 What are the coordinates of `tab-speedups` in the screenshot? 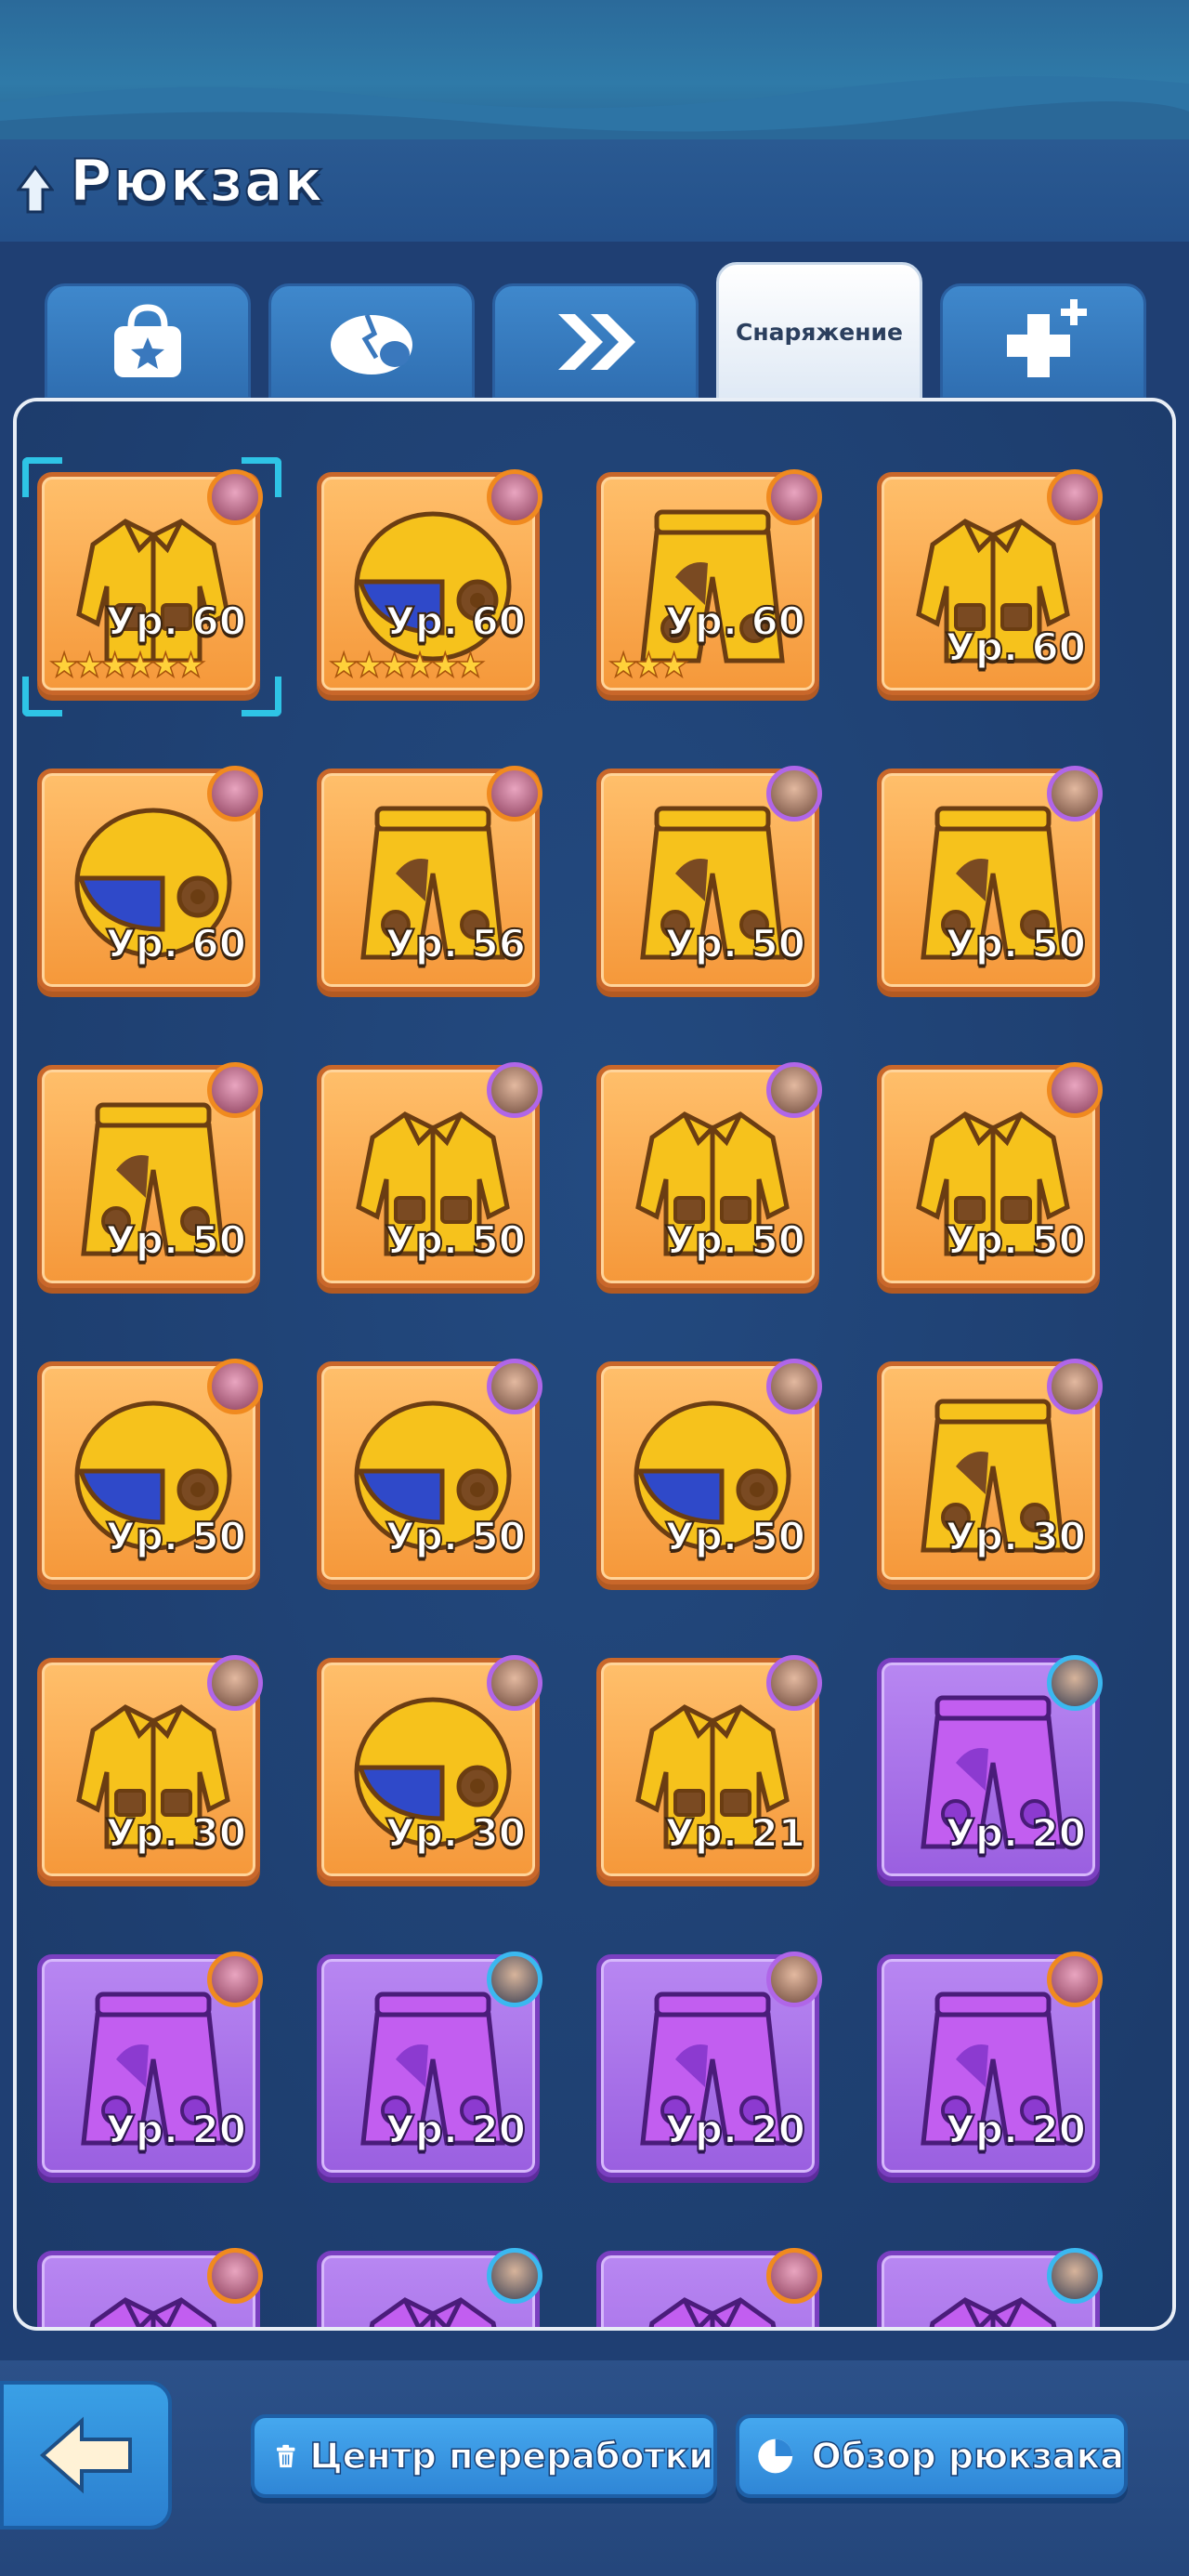 It's located at (595, 341).